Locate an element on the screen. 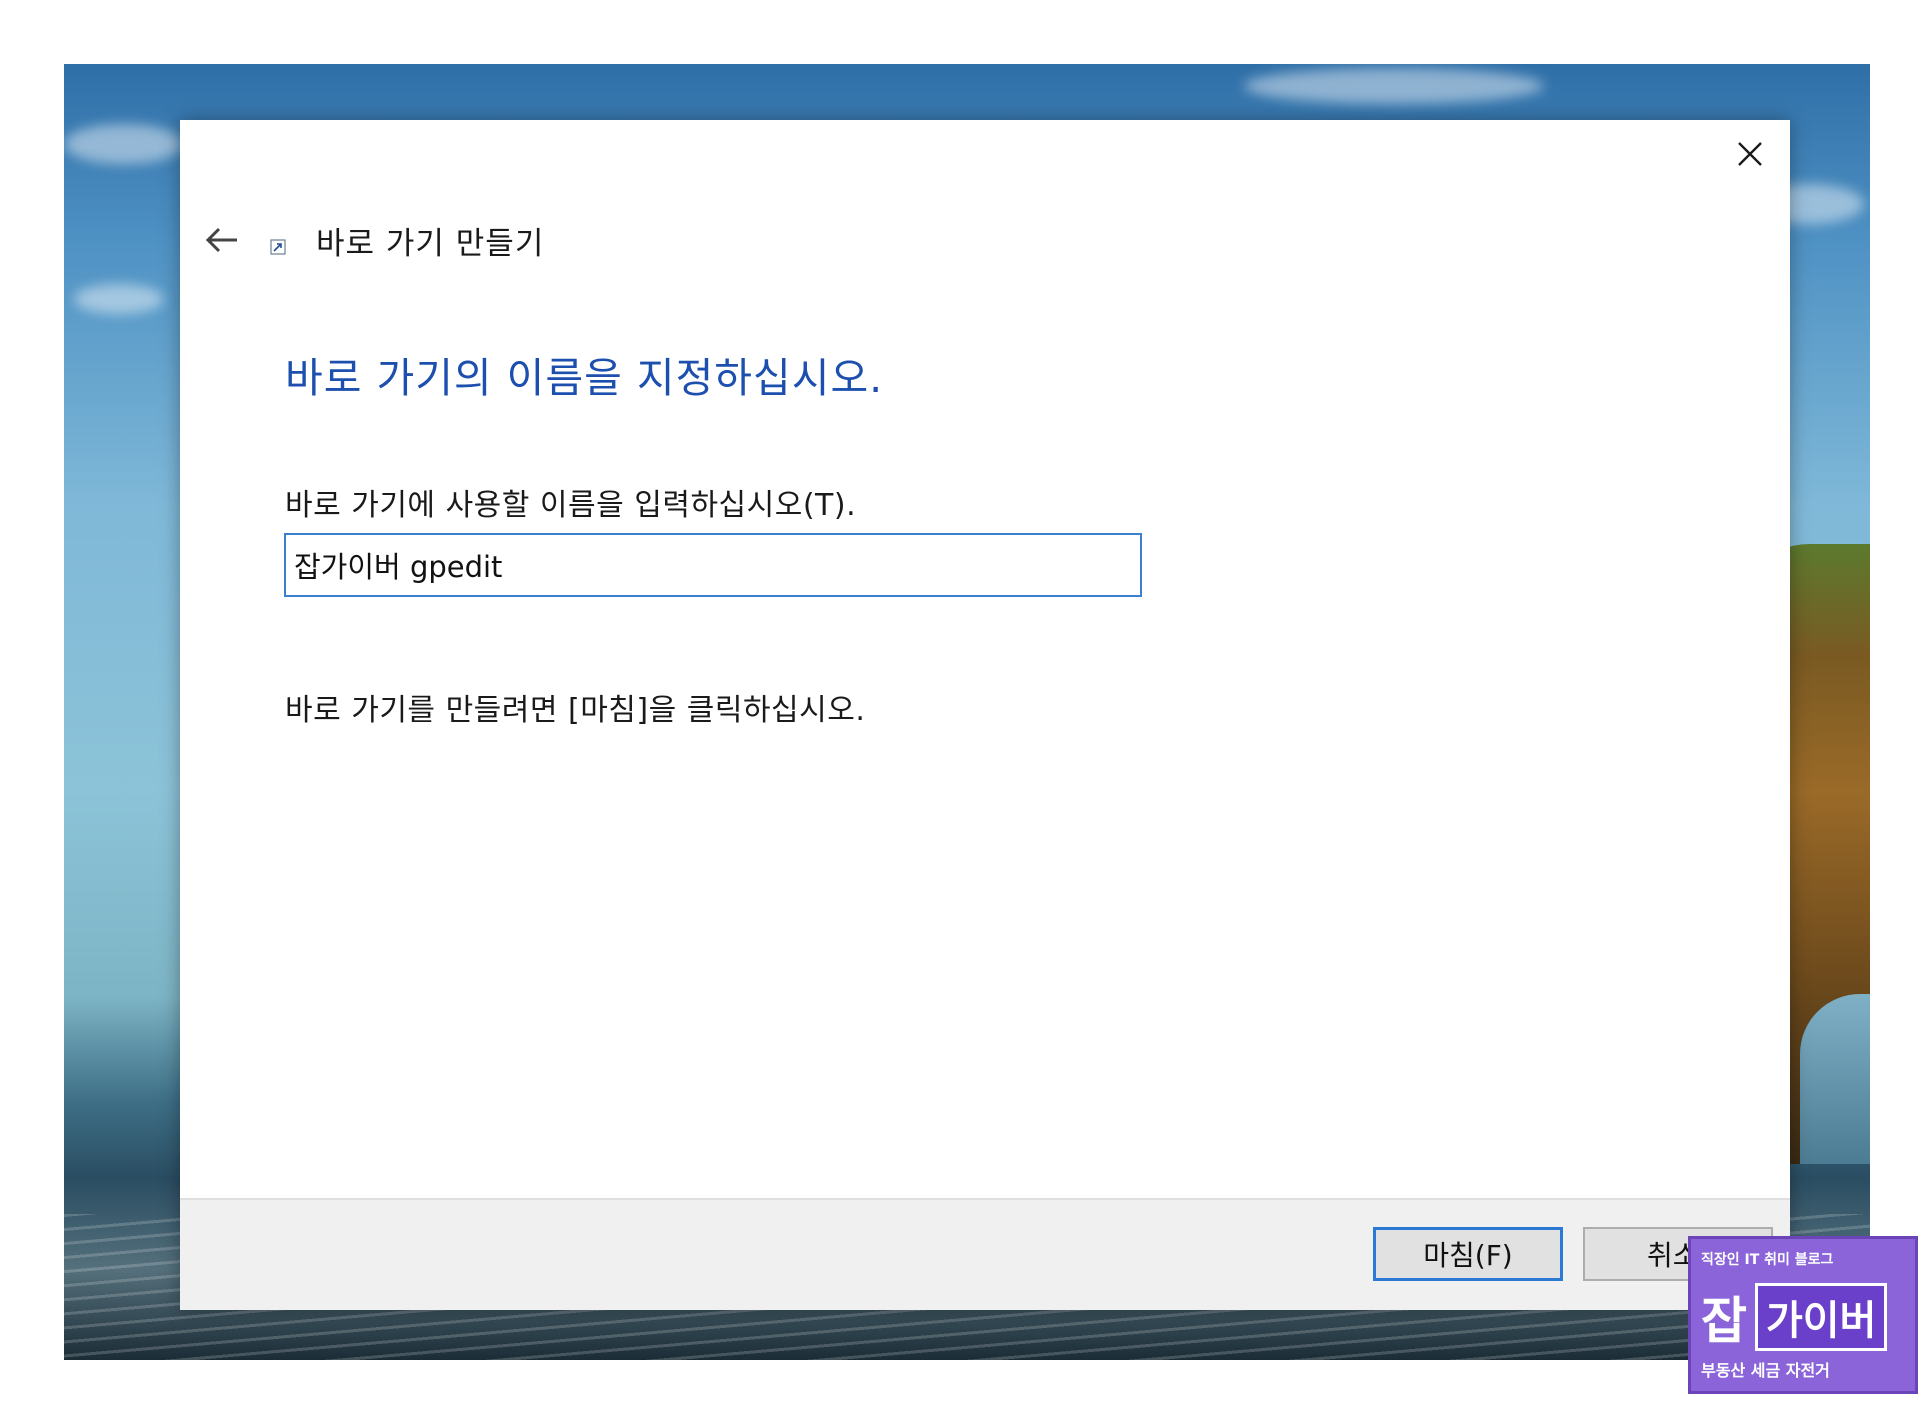 The width and height of the screenshot is (1928, 1421). rock-arch-opening is located at coordinates (1835, 1079).